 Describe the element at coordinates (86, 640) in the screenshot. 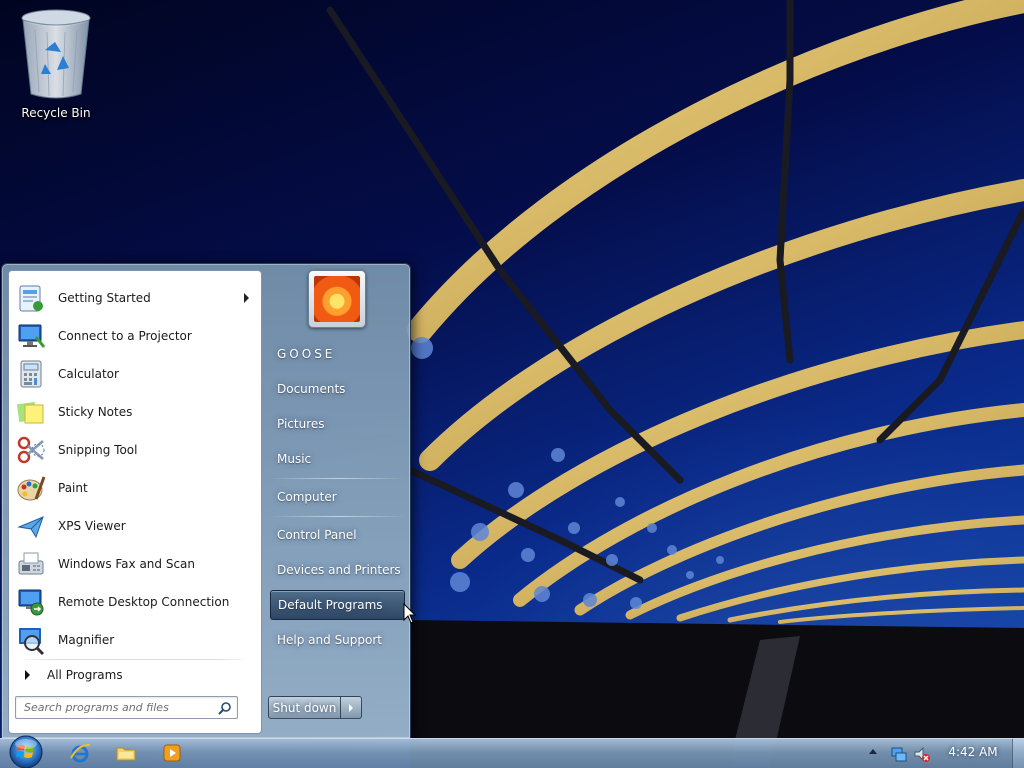

I see `program-label: Magnifier` at that location.